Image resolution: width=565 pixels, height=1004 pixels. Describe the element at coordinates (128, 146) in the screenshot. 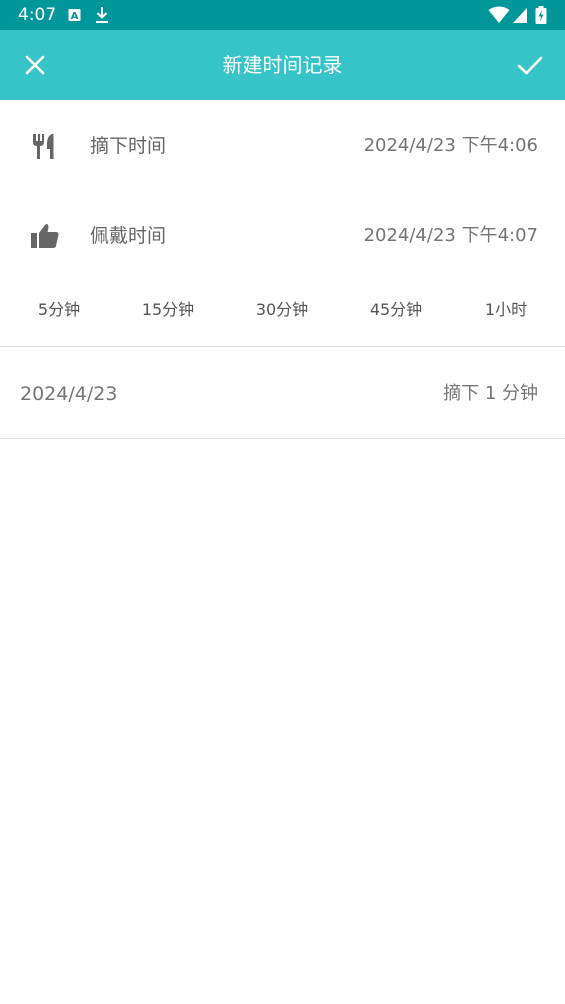

I see `remove-time-label: 摘下时间` at that location.